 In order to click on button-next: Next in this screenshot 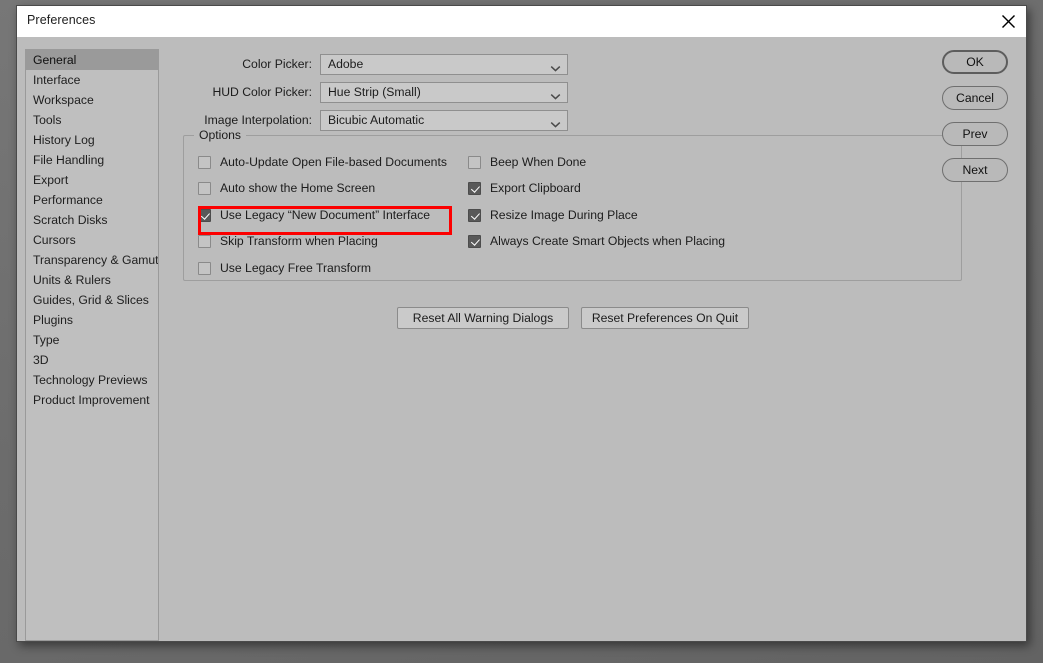, I will do `click(975, 170)`.